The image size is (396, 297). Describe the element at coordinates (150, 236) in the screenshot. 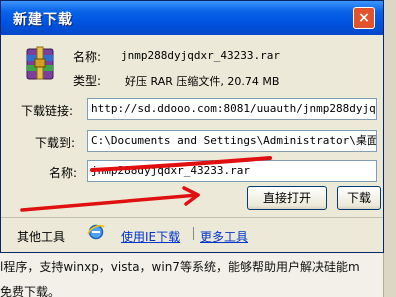

I see `use-ie-download-link: 使用IE下载` at that location.